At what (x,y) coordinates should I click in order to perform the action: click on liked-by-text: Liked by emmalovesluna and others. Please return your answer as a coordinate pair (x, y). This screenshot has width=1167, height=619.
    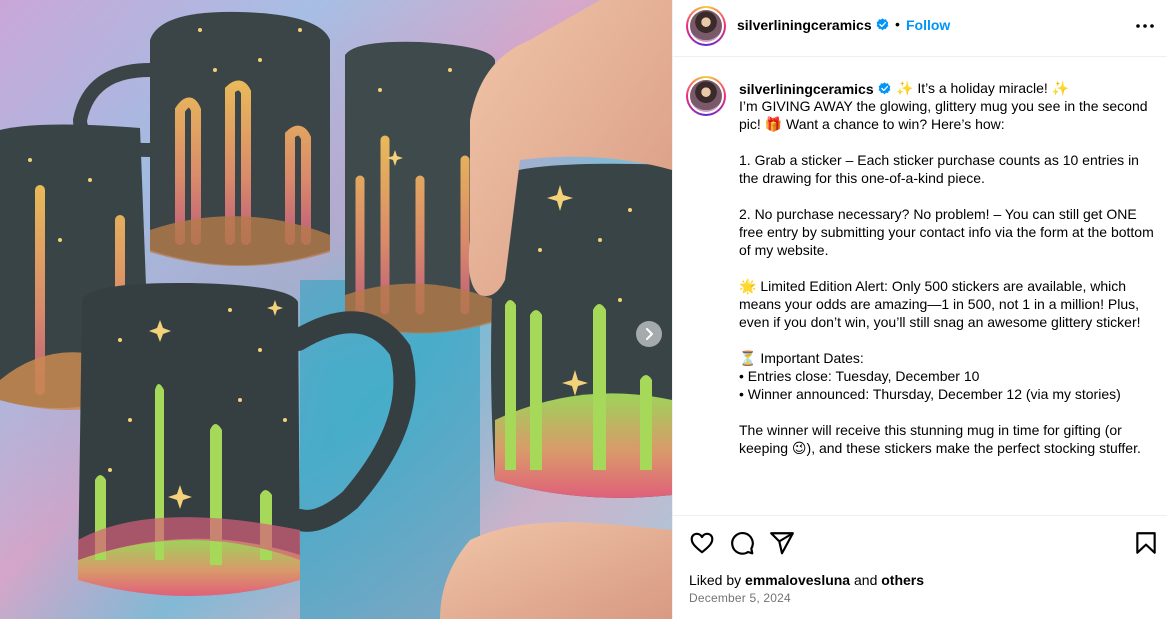
    Looking at the image, I should click on (806, 580).